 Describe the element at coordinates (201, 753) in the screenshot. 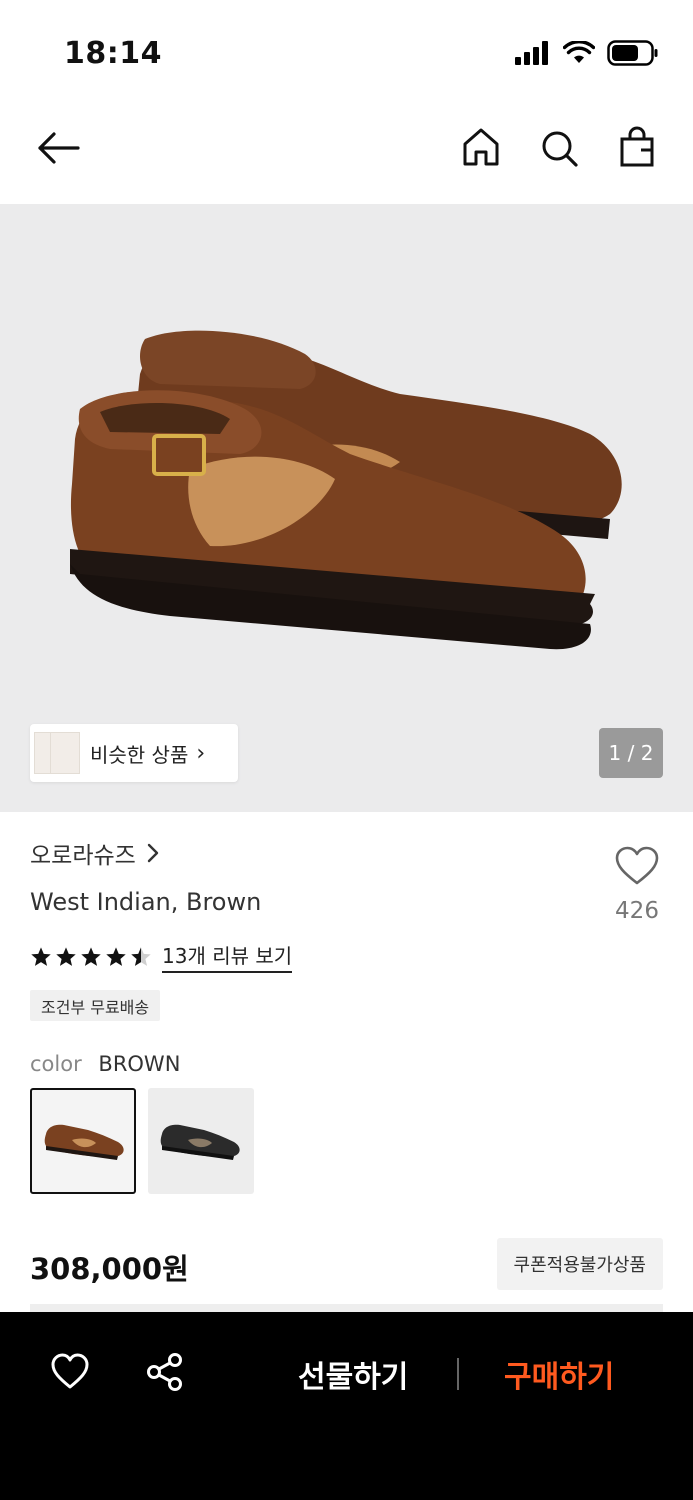

I see `chevron-right-icon: ›` at that location.